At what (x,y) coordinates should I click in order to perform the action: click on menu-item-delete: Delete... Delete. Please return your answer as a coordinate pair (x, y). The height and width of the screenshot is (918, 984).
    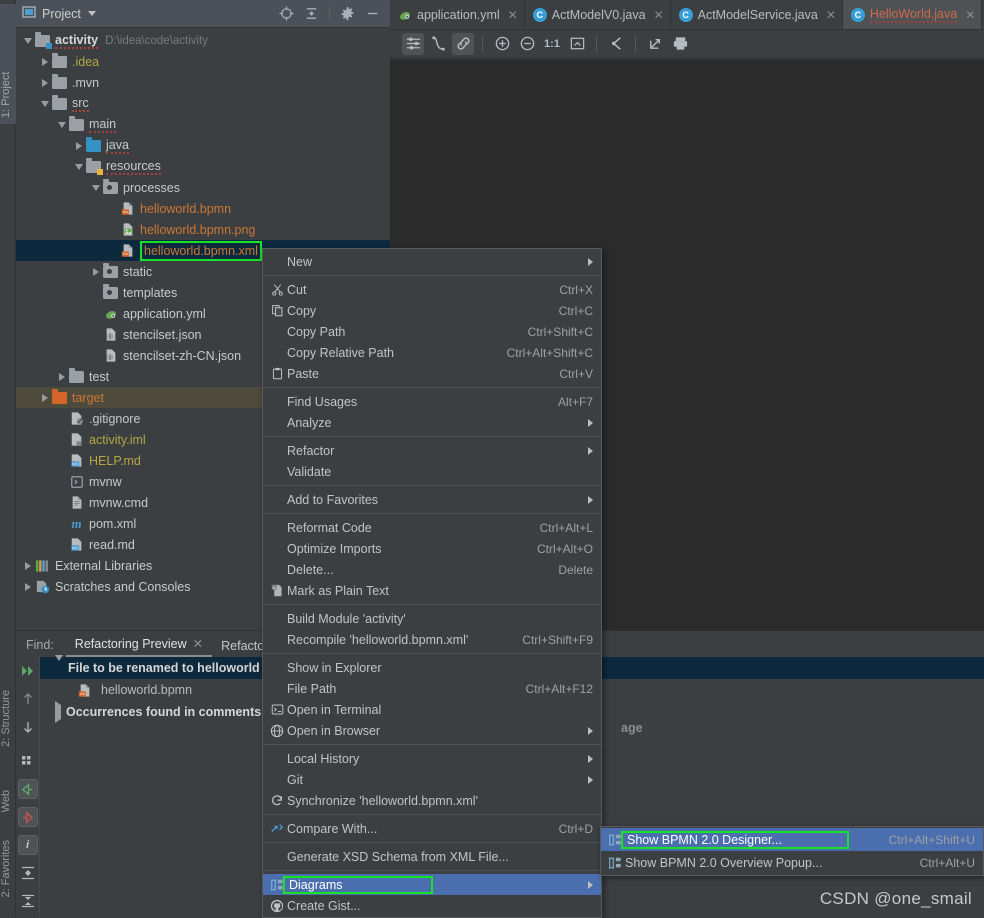
    Looking at the image, I should click on (432, 569).